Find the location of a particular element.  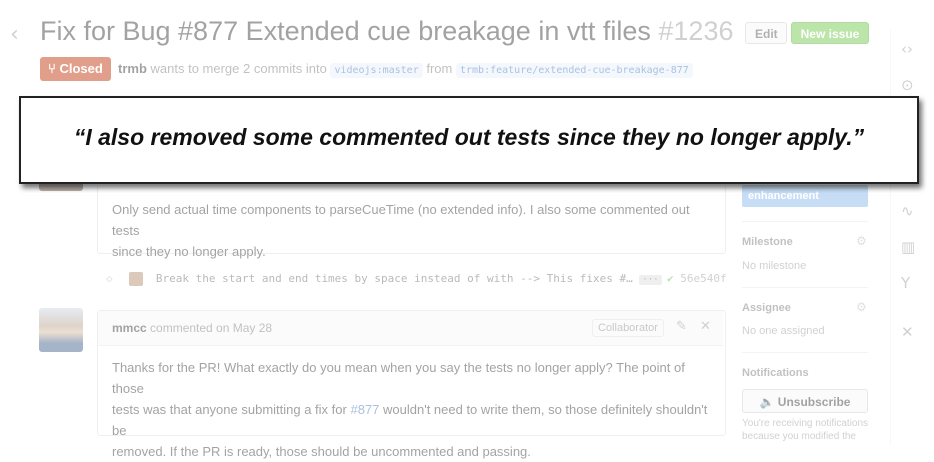

commit-avatar is located at coordinates (136, 279).